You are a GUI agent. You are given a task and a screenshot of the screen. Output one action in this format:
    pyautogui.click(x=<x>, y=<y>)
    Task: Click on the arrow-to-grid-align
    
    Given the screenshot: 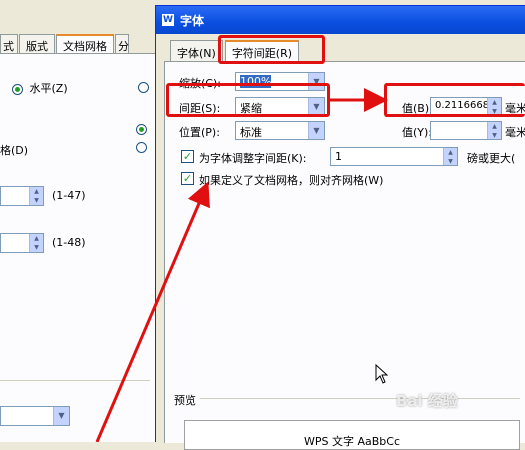 What is the action you would take?
    pyautogui.click(x=152, y=311)
    